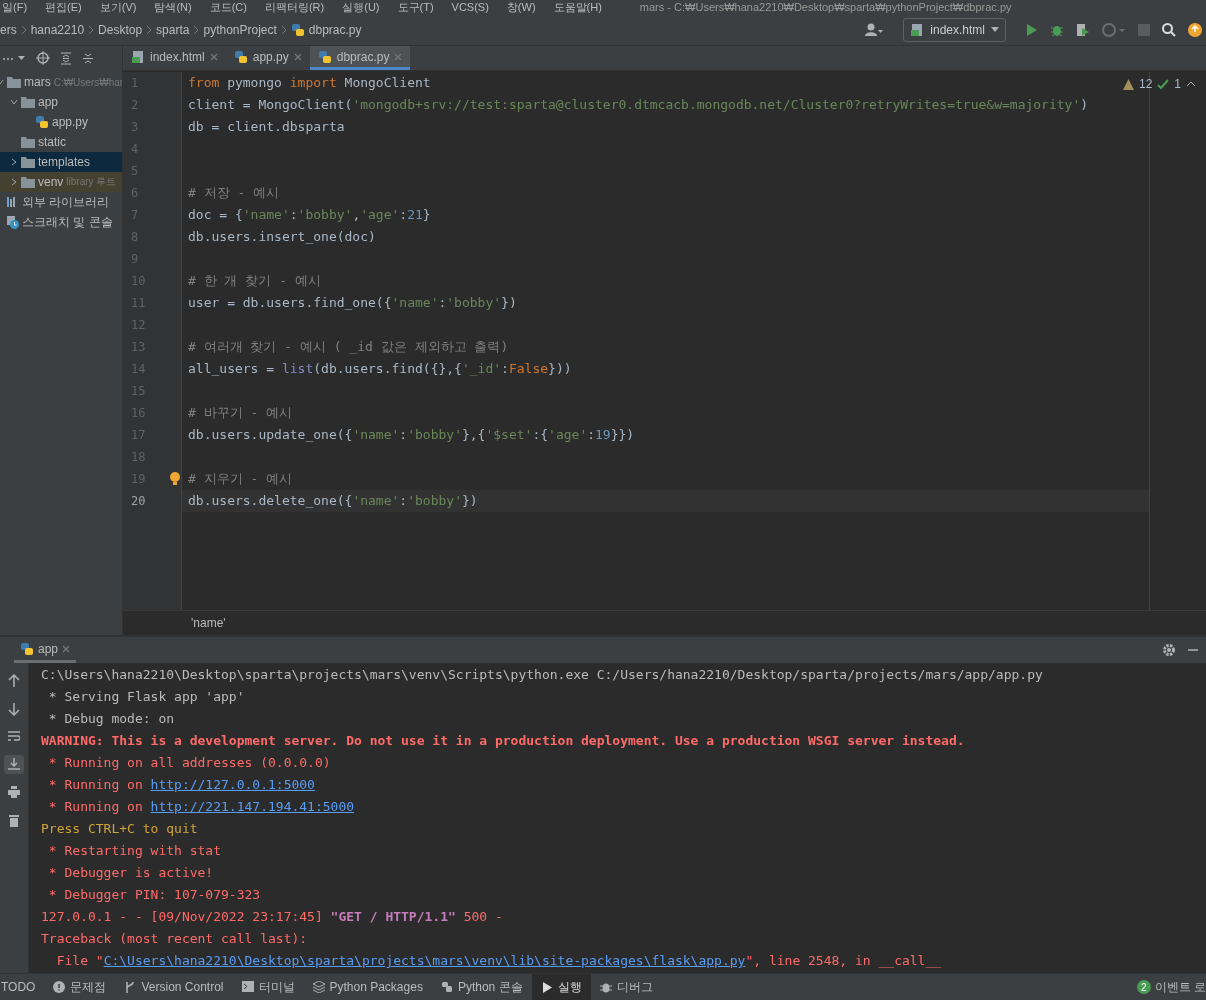 This screenshot has height=1000, width=1206. What do you see at coordinates (173, 29) in the screenshot?
I see `breadcrumb-item: sparta` at bounding box center [173, 29].